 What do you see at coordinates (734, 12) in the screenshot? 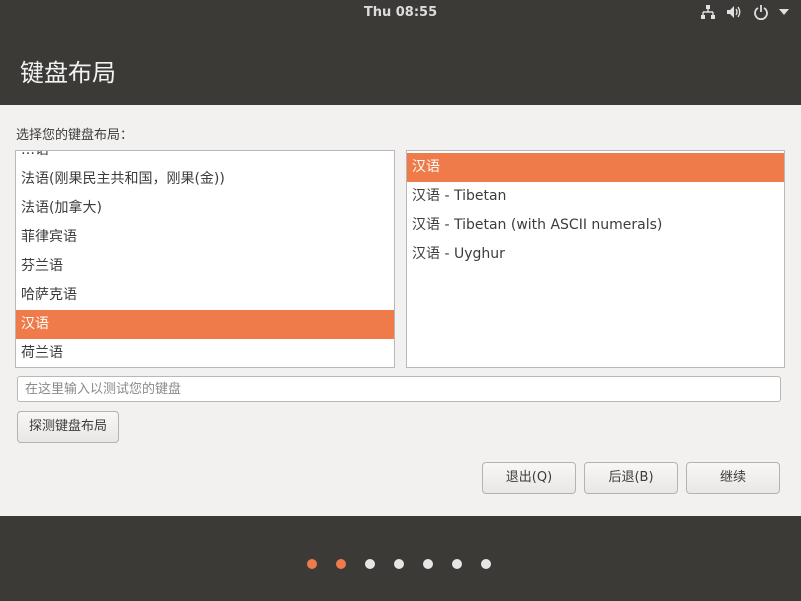
I see `volume-icon` at bounding box center [734, 12].